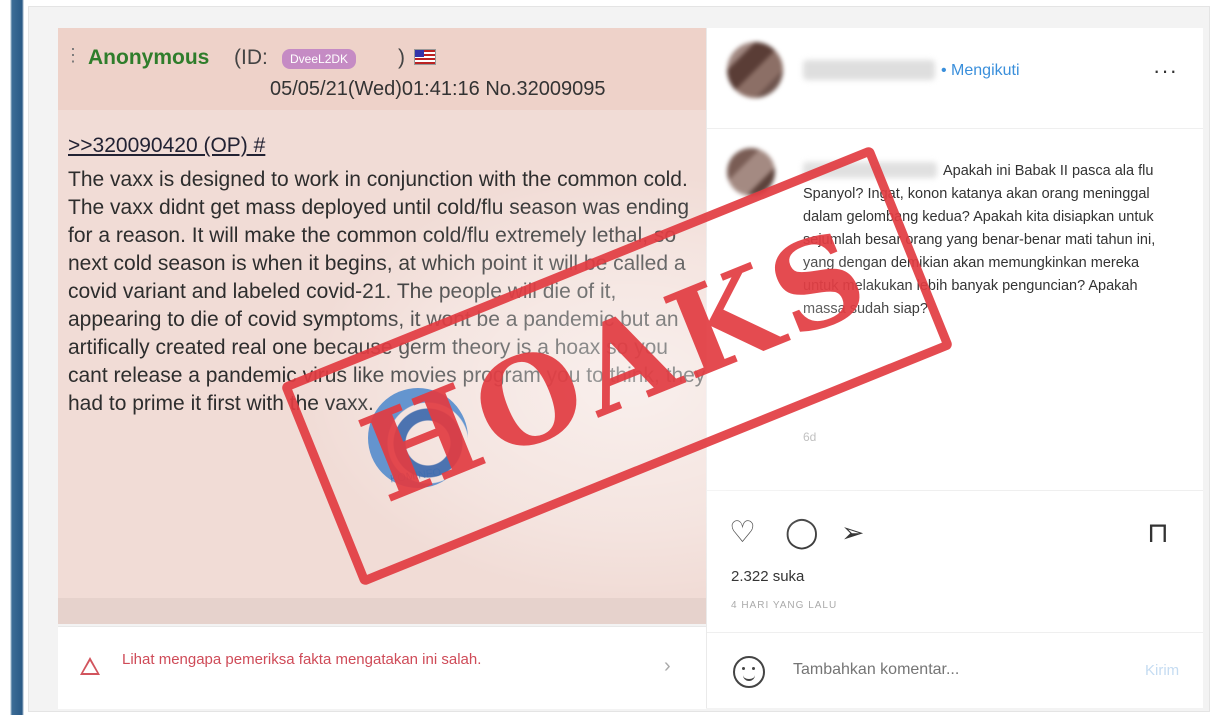 Image resolution: width=1223 pixels, height=715 pixels. I want to click on username-blurred, so click(869, 70).